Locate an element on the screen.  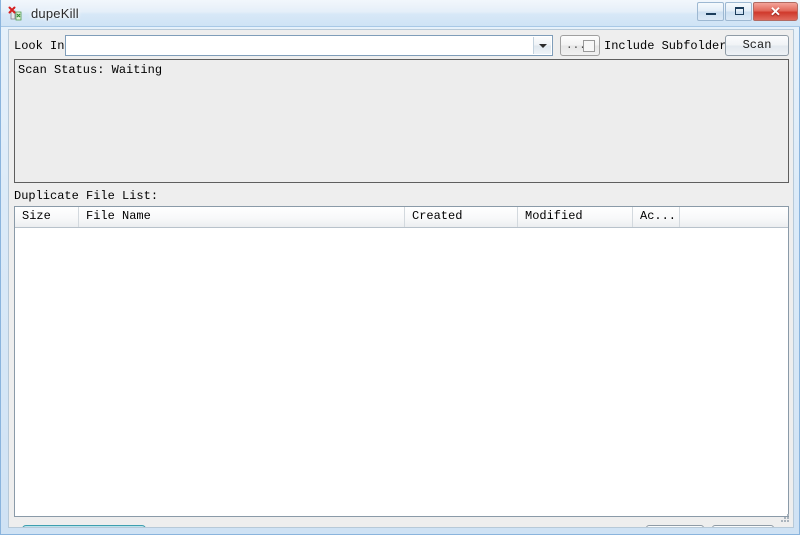
scan-button: Scan is located at coordinates (757, 45).